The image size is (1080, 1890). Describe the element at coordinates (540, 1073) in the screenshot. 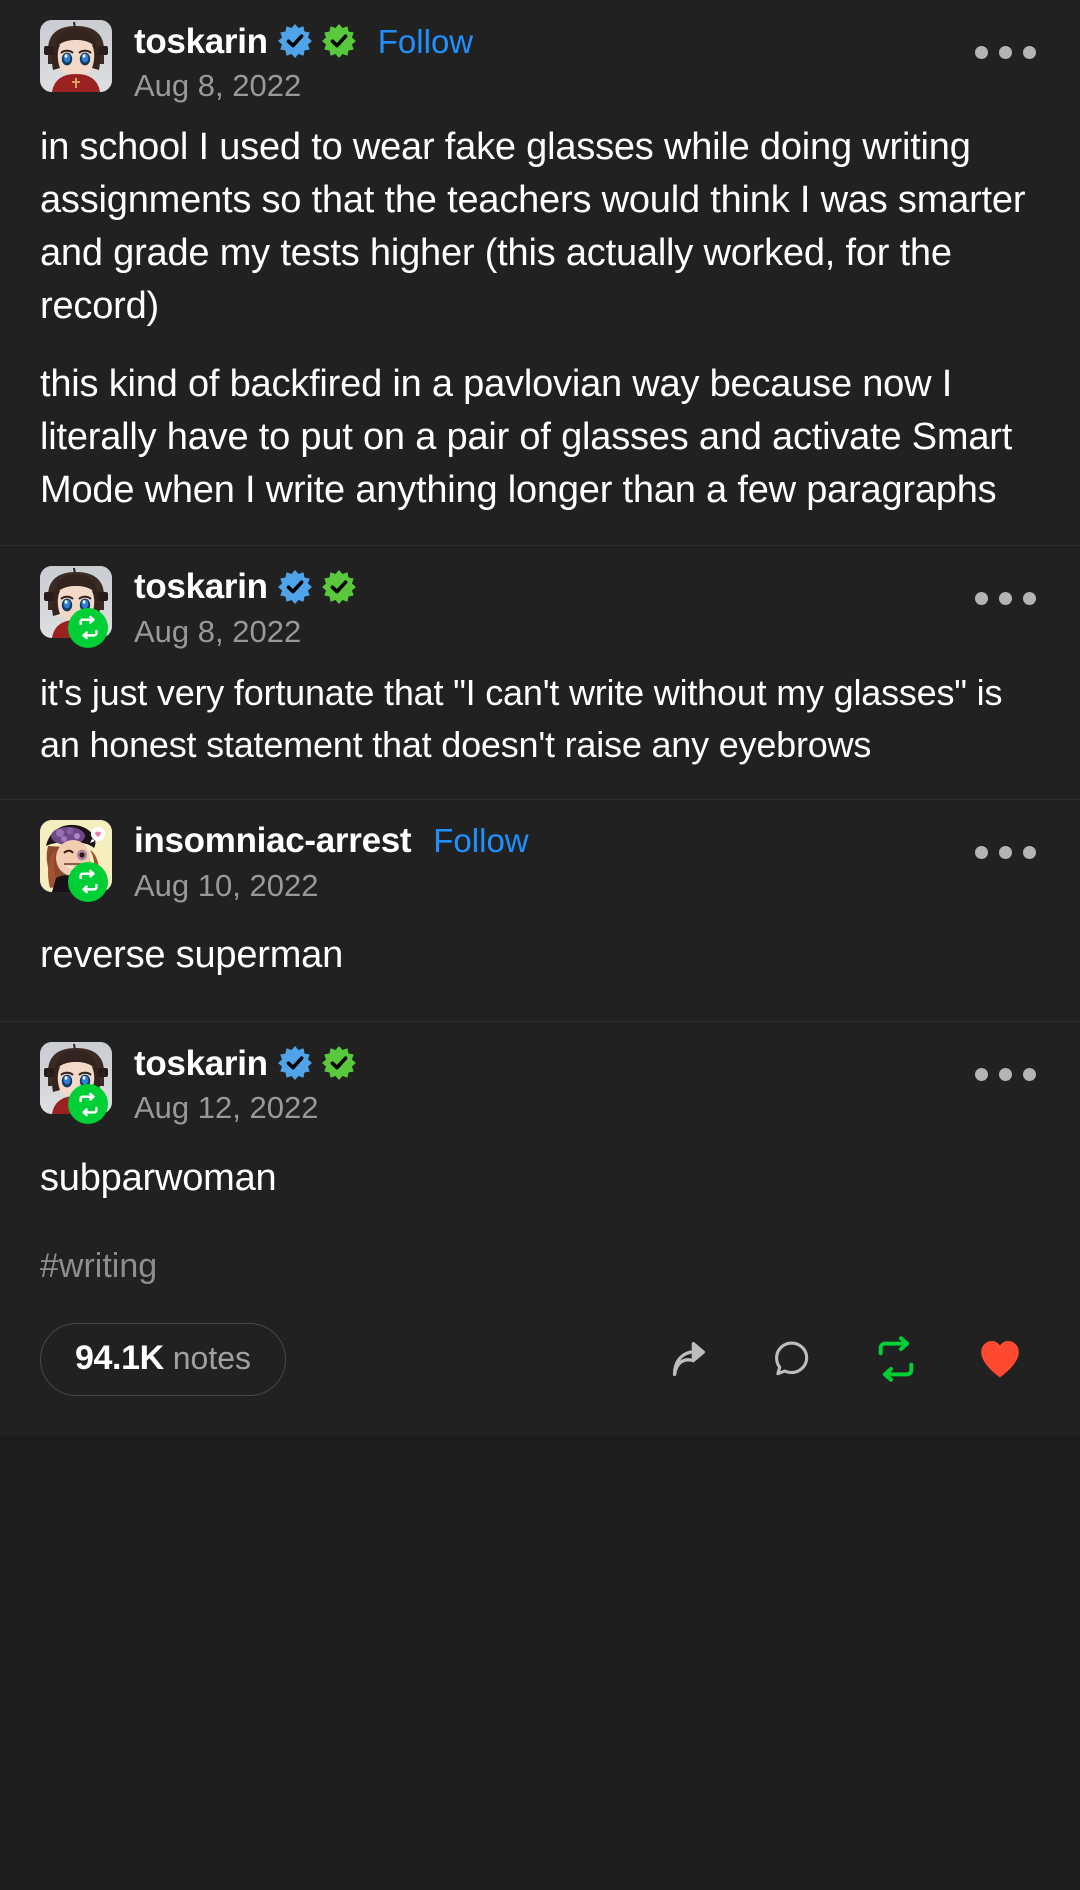

I see `post-header: toskarin Aug 12, 2022` at that location.